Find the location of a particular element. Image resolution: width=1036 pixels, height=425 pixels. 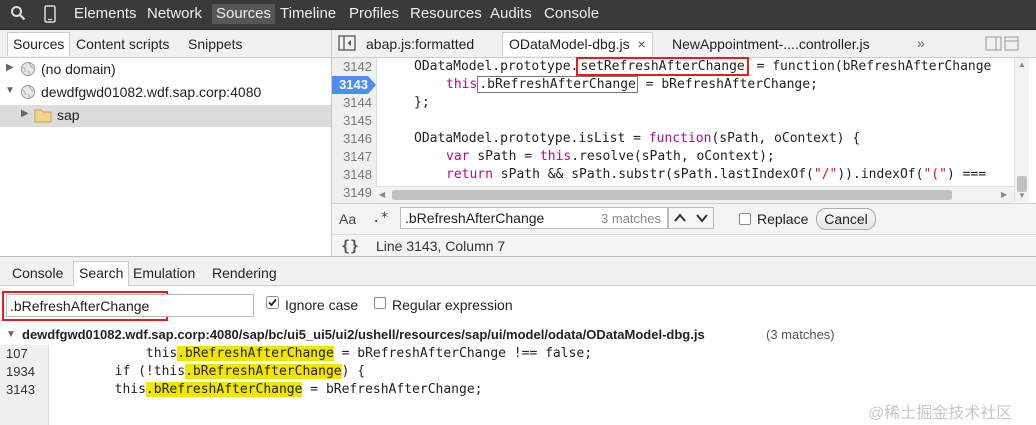

vertical-scroll-thumb is located at coordinates (1022, 184).